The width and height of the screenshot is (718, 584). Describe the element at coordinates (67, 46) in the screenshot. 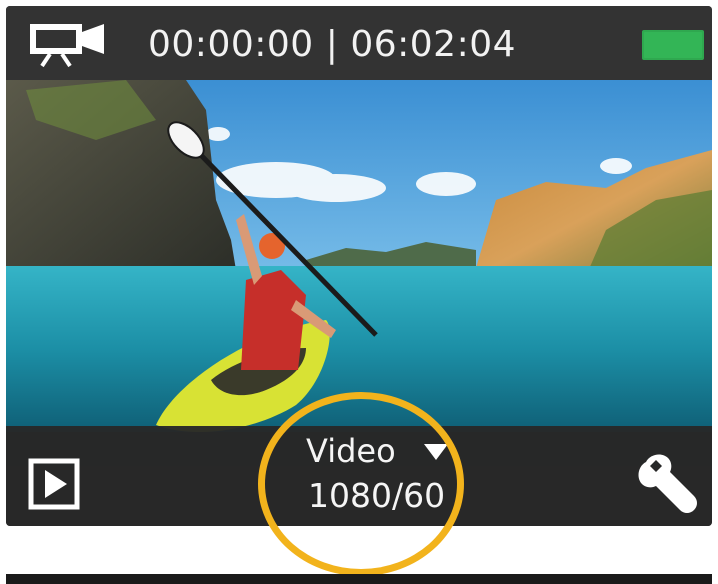

I see `video-camera-icon` at that location.